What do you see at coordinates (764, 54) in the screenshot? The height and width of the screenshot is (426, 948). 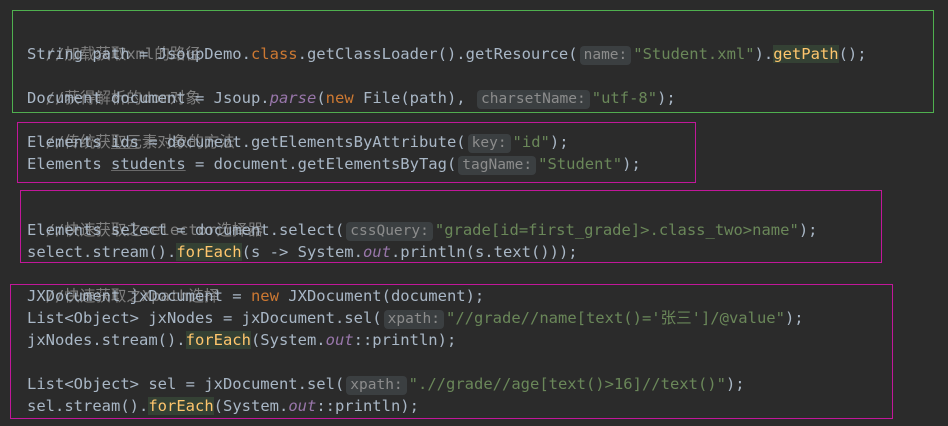 I see `code-text: ).` at bounding box center [764, 54].